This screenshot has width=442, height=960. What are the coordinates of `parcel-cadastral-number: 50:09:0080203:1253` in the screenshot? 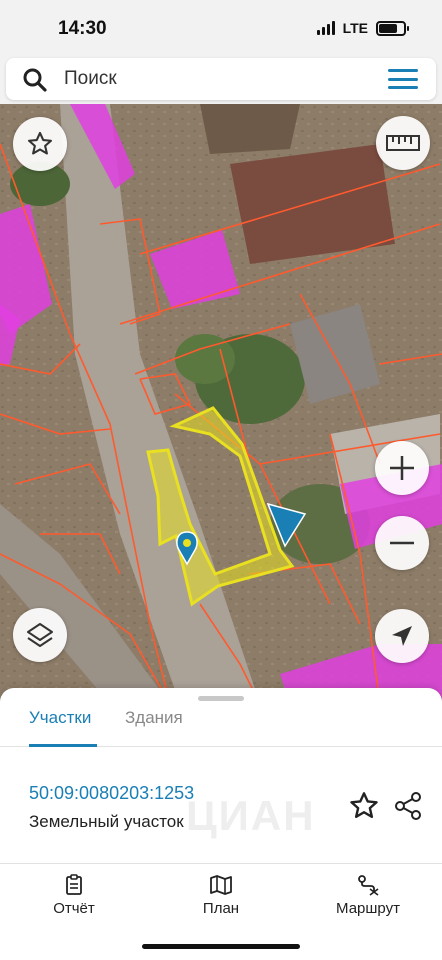 It's located at (111, 793).